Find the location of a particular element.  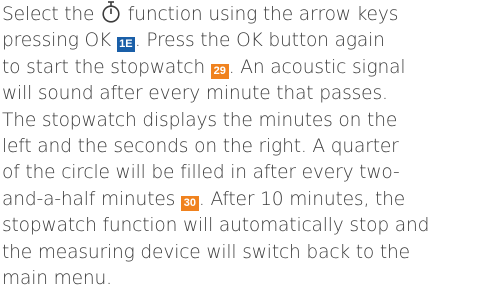

text-line-11: main menu. is located at coordinates (57, 279).